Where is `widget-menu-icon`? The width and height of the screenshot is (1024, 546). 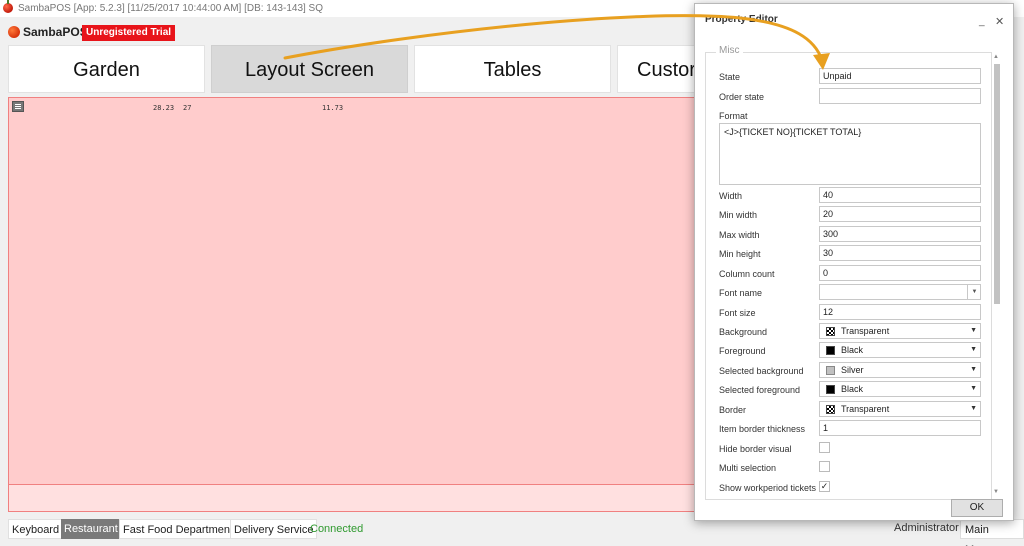
widget-menu-icon is located at coordinates (18, 106).